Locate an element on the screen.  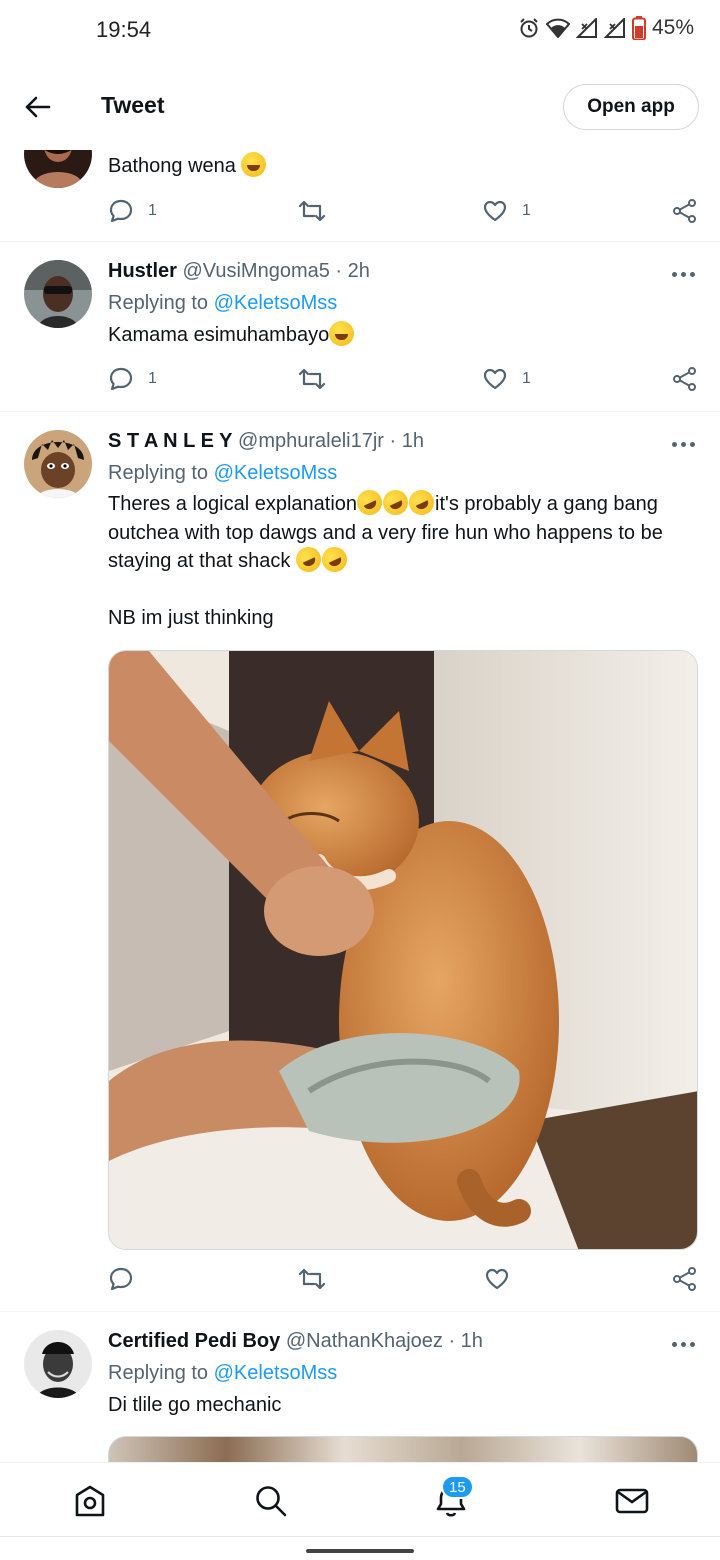
battery-icon is located at coordinates (638, 28).